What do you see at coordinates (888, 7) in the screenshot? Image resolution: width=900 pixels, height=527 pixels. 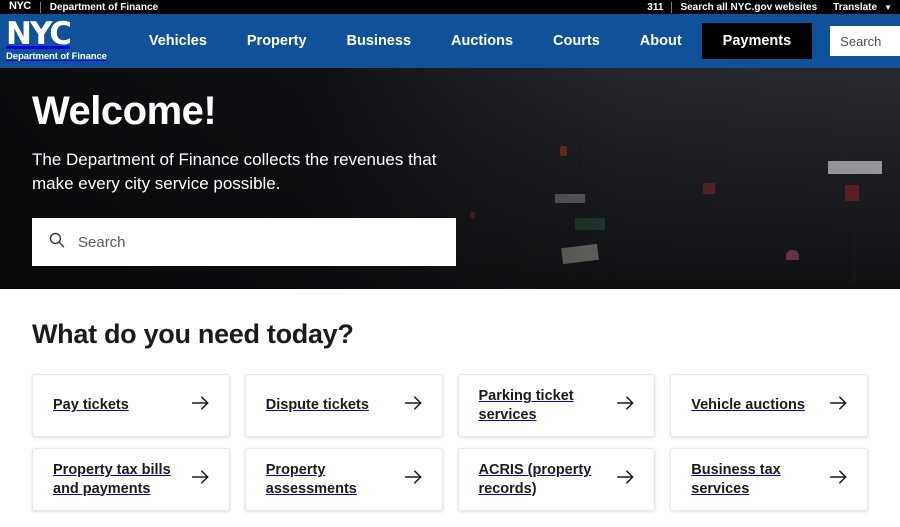 I see `chevron-down-icon: ▼` at bounding box center [888, 7].